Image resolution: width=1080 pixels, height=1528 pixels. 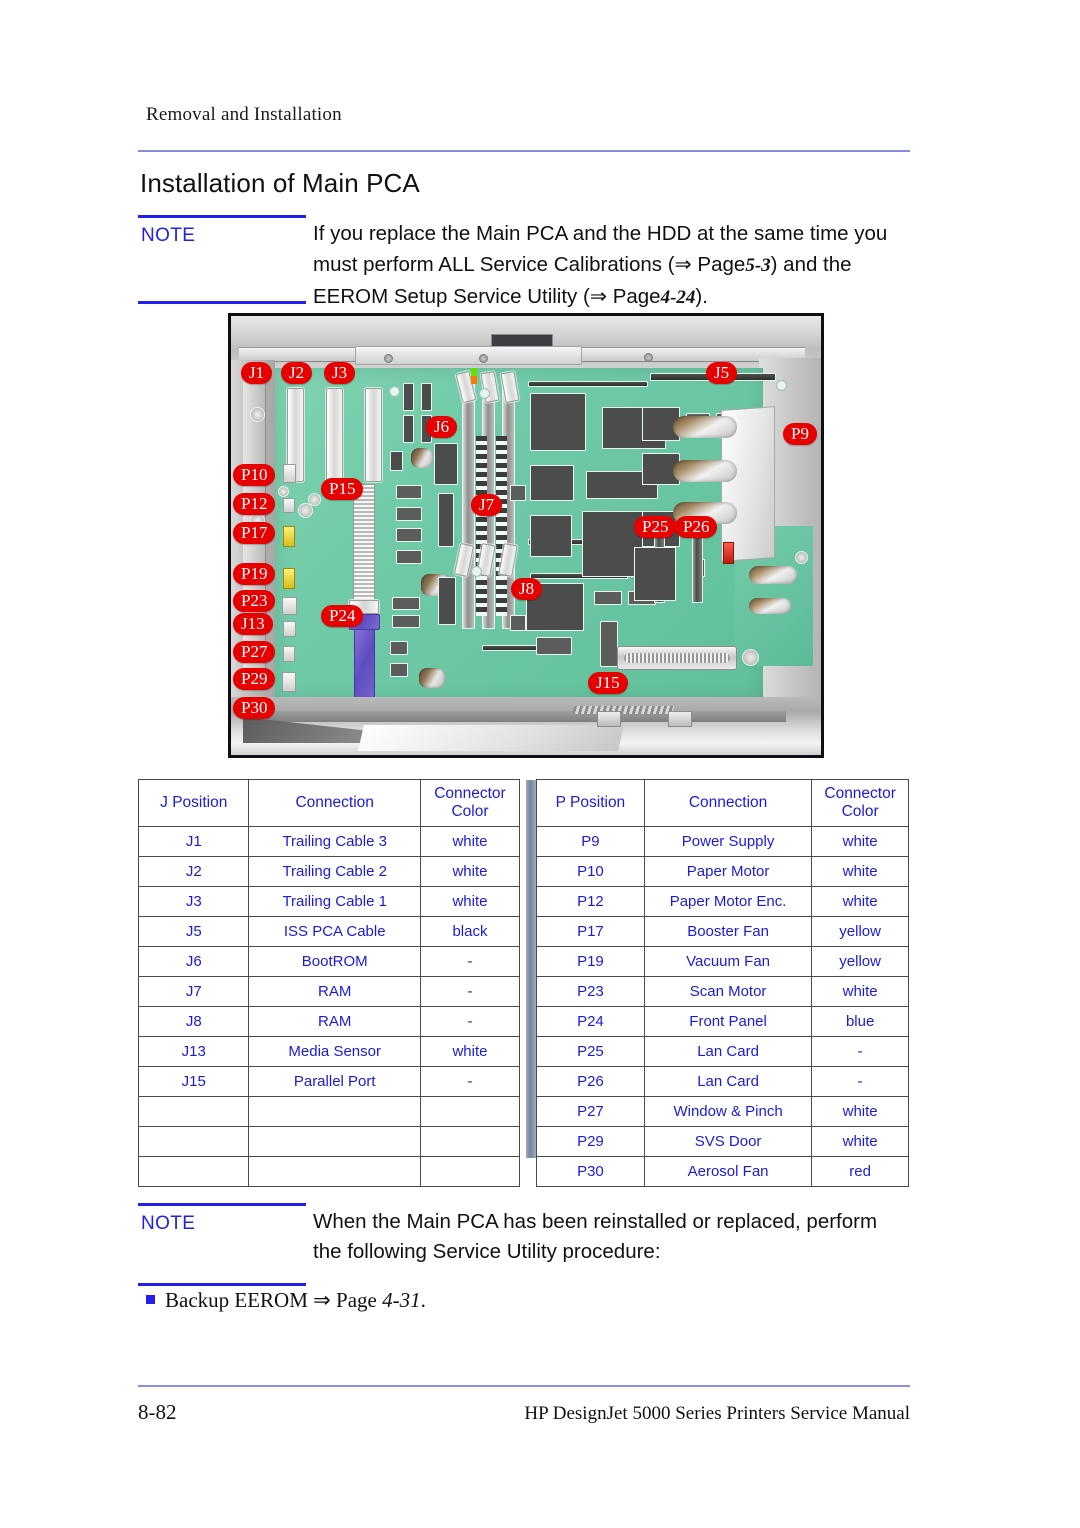 What do you see at coordinates (526, 716) in the screenshot?
I see `chassis-bottom-bar` at bounding box center [526, 716].